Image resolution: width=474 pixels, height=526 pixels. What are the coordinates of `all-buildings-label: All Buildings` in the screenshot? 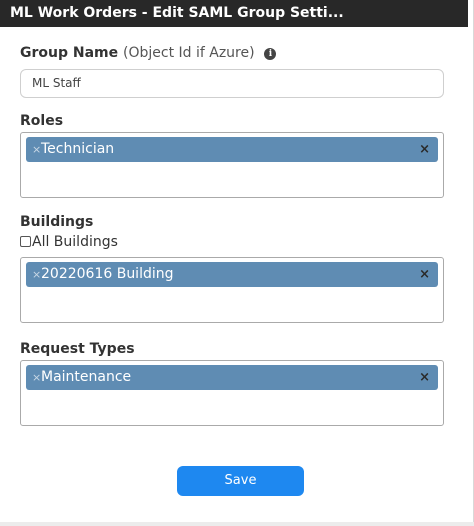 It's located at (75, 242).